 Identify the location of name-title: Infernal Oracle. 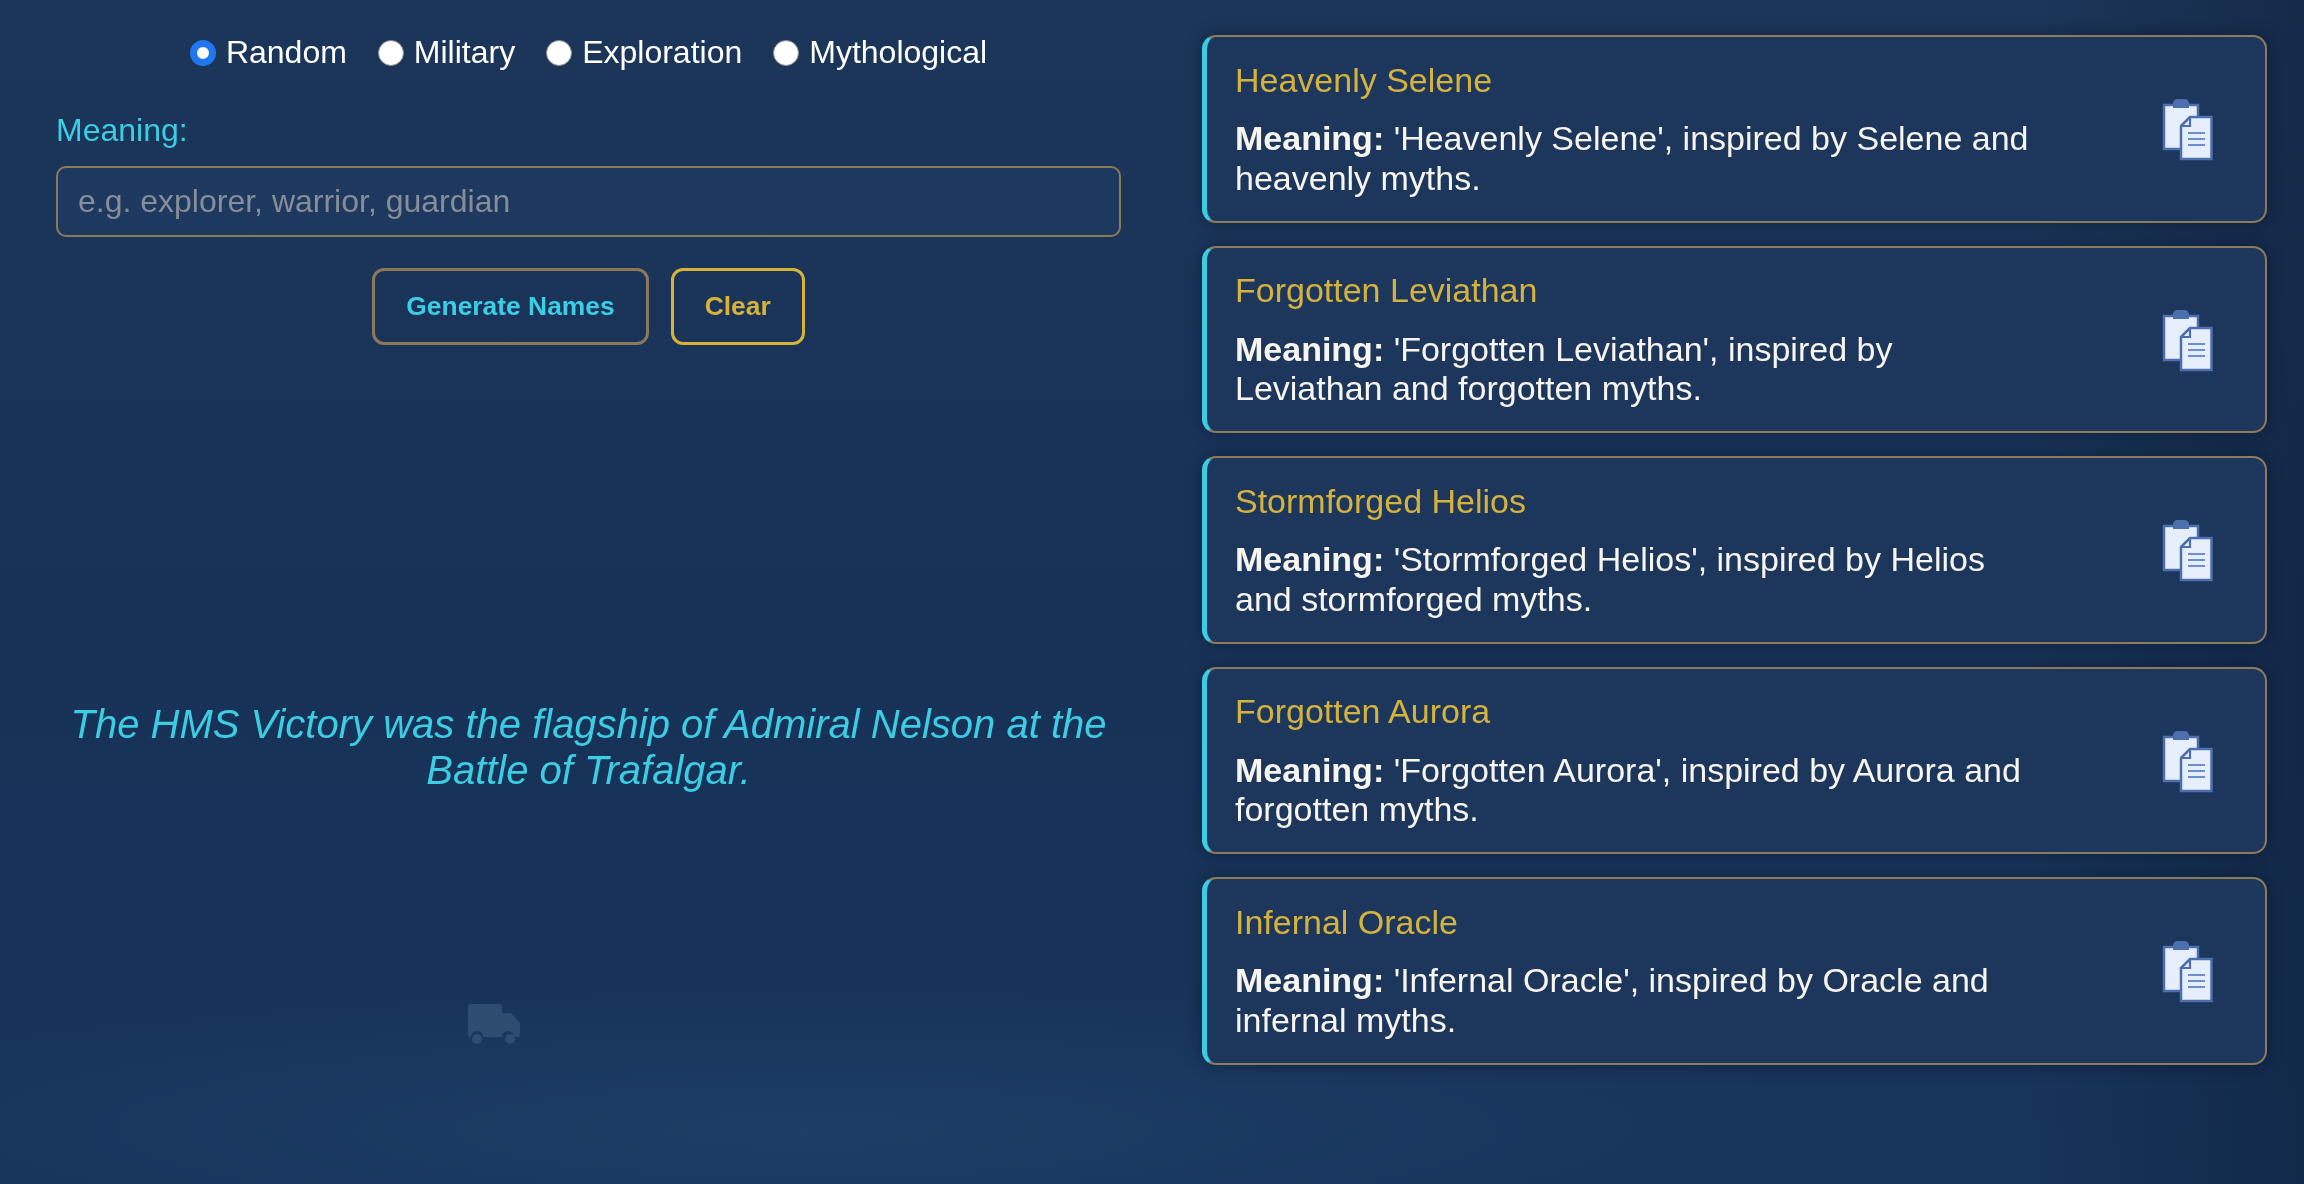
(1346, 922).